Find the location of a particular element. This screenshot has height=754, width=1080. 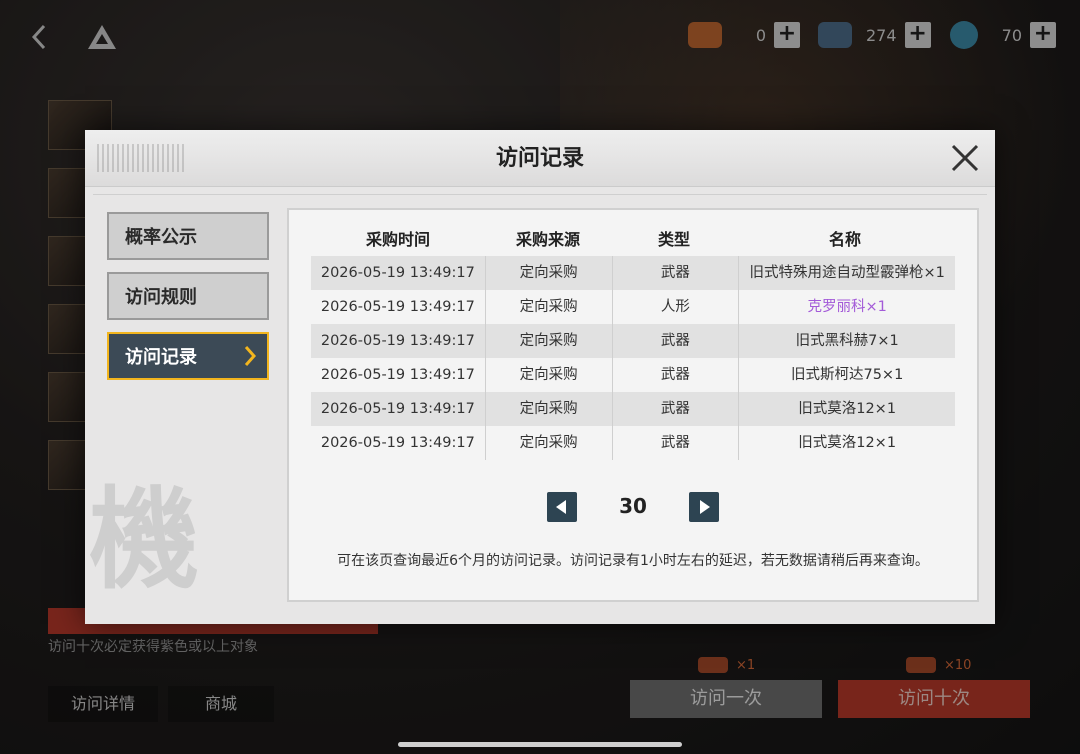

triangle-right-icon is located at coordinates (705, 507).